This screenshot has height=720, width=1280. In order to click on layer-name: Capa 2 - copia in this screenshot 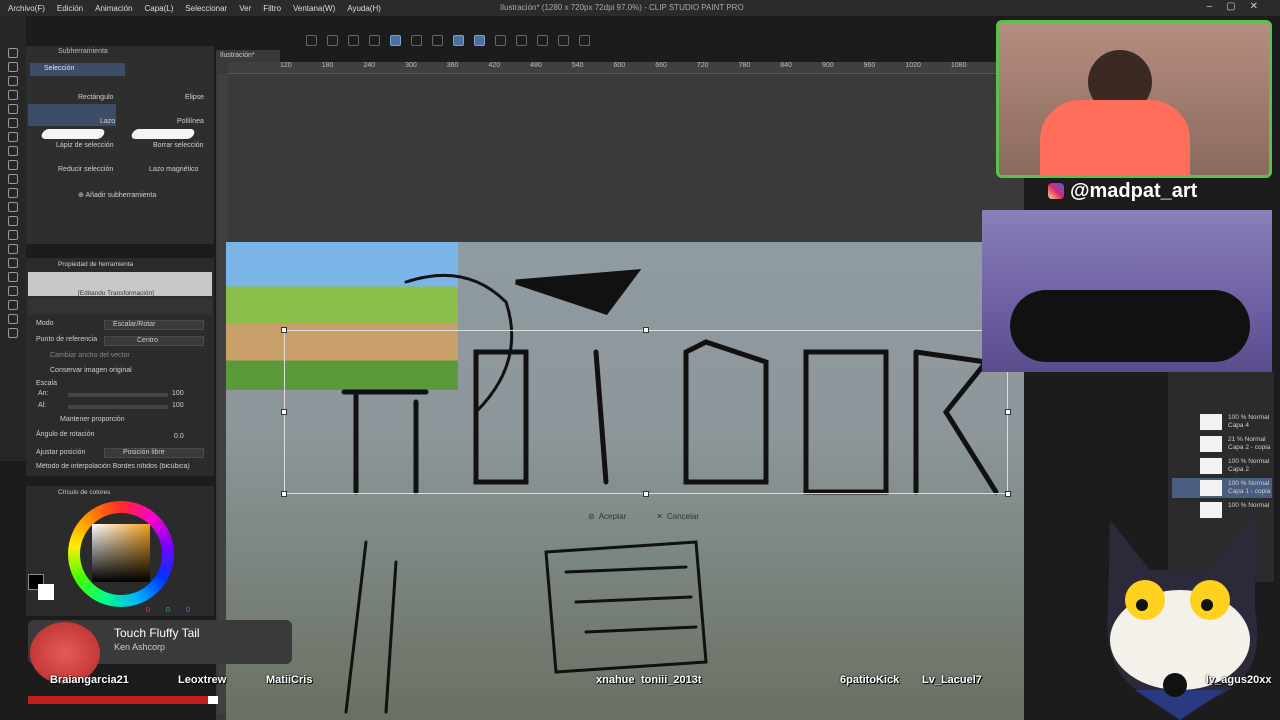, I will do `click(1249, 447)`.